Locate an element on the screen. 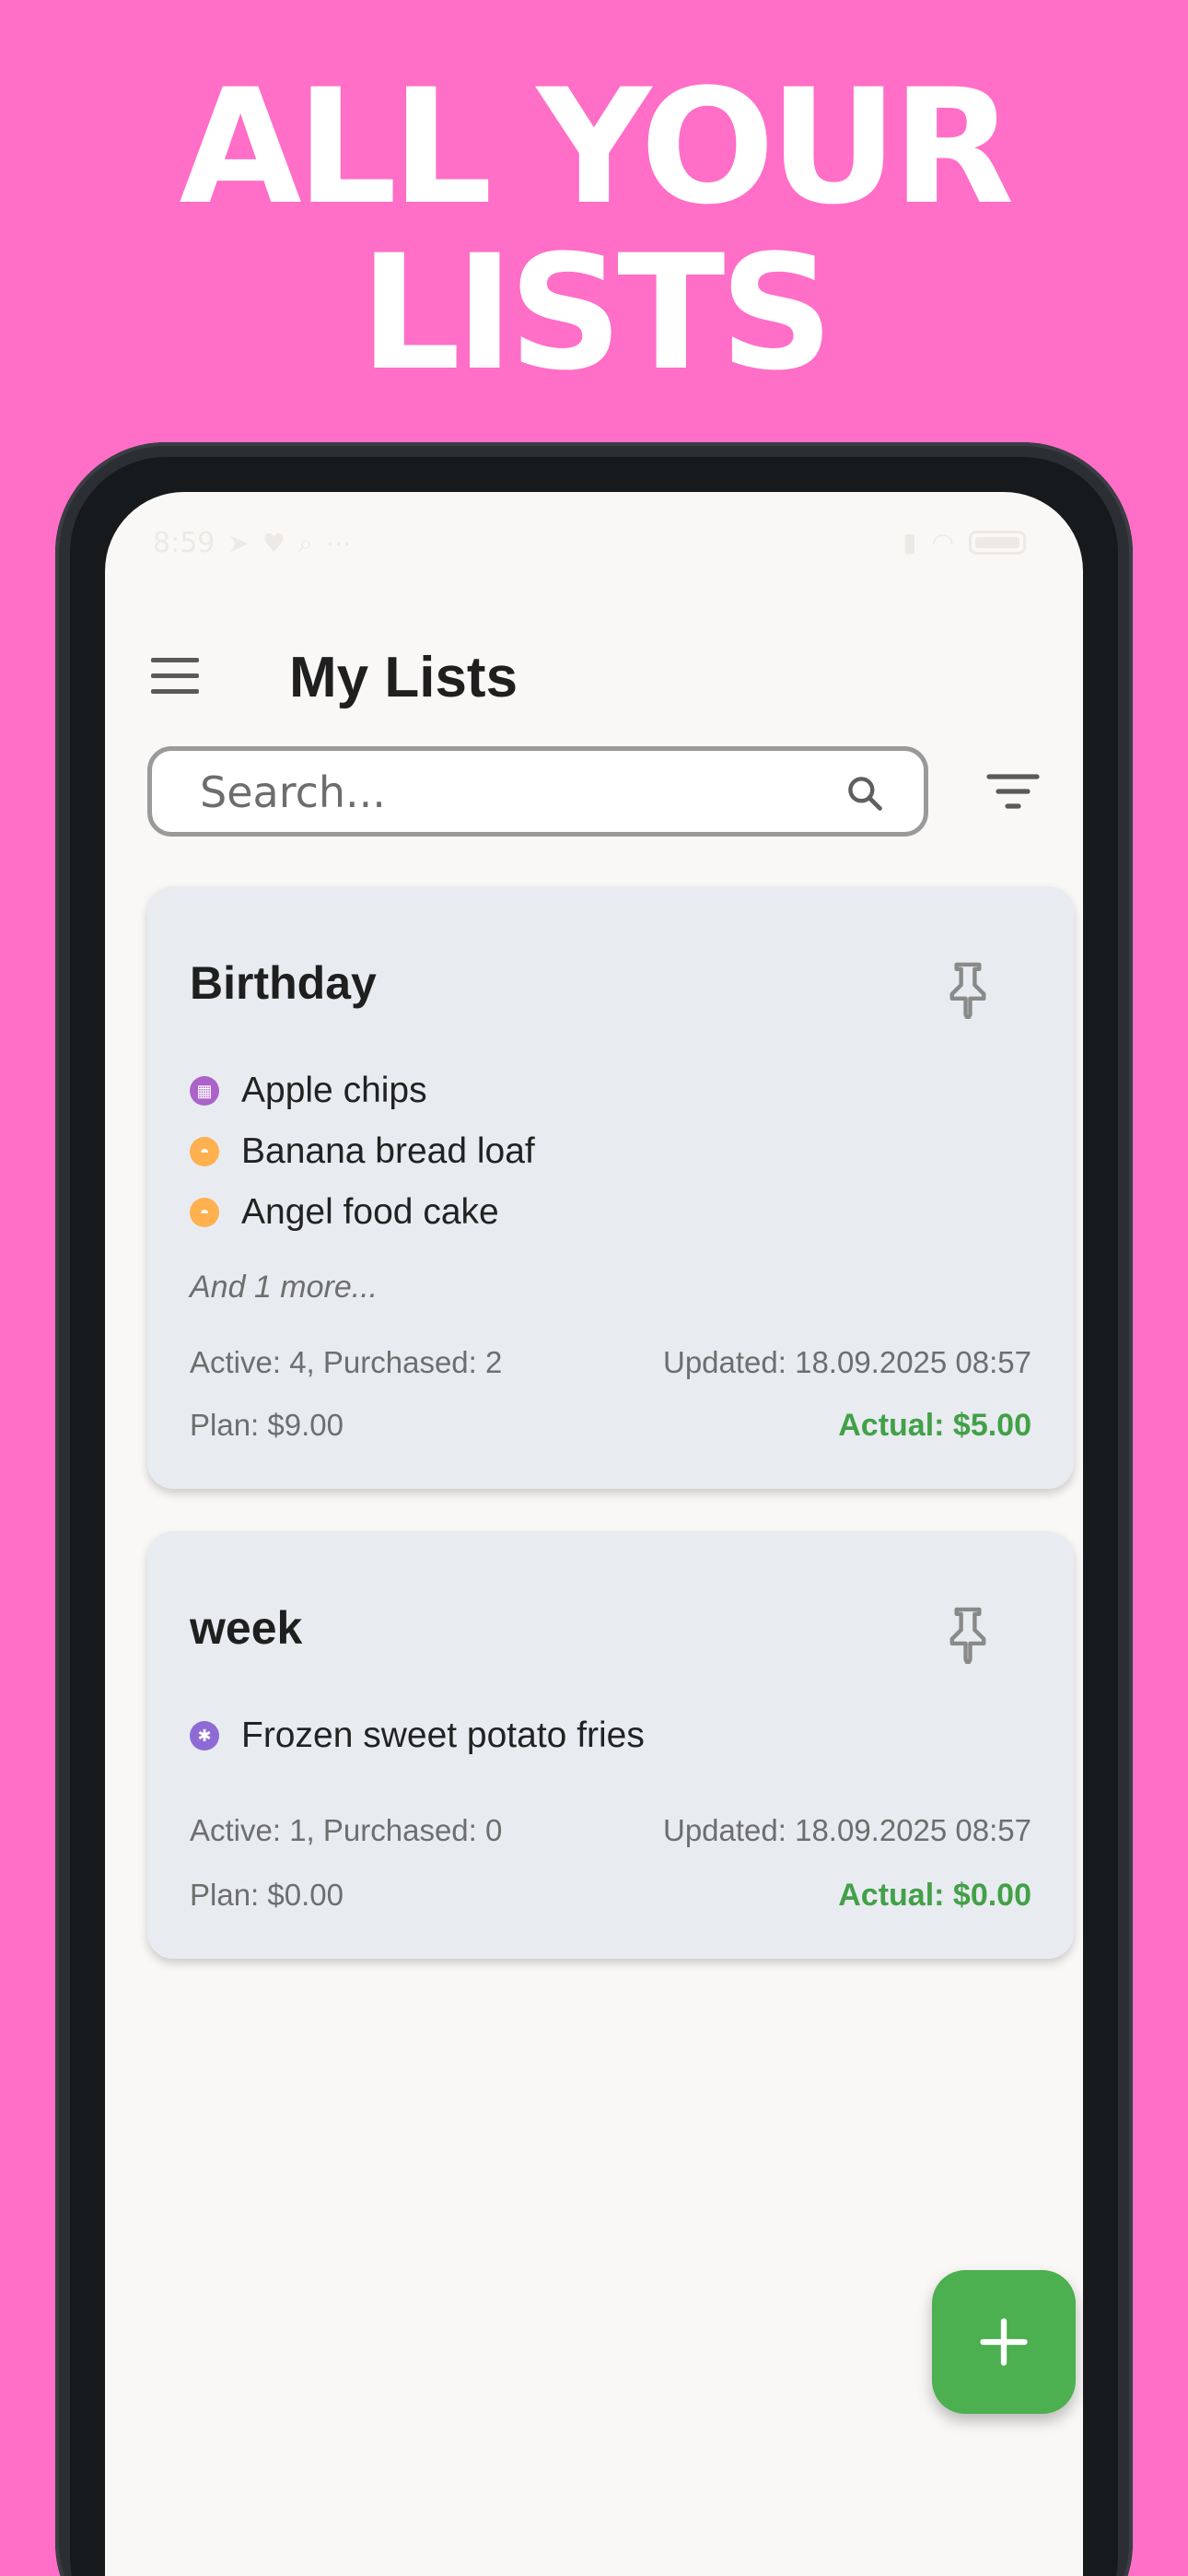 The image size is (1188, 2576). hamburger-menu-icon is located at coordinates (175, 676).